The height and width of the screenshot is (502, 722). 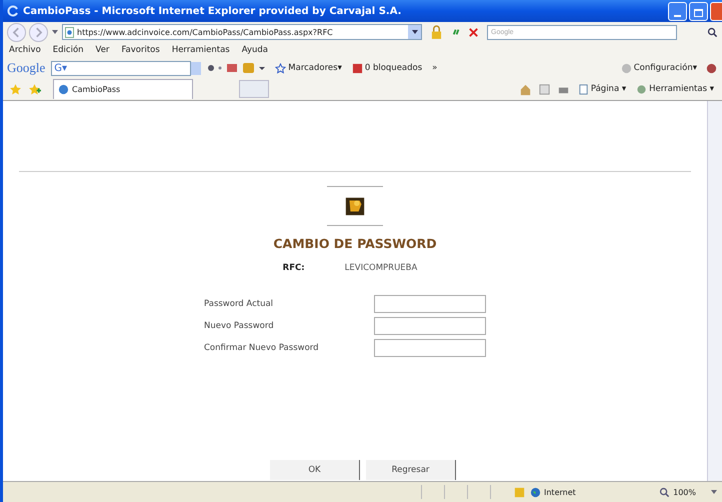 What do you see at coordinates (26, 68) in the screenshot?
I see `google-logo: Google` at bounding box center [26, 68].